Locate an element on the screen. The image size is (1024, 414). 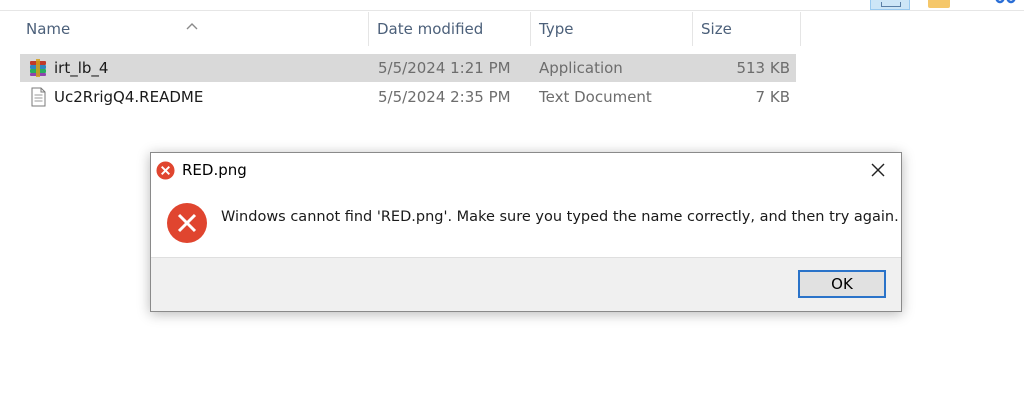
dialog-title: RED.png is located at coordinates (214, 170).